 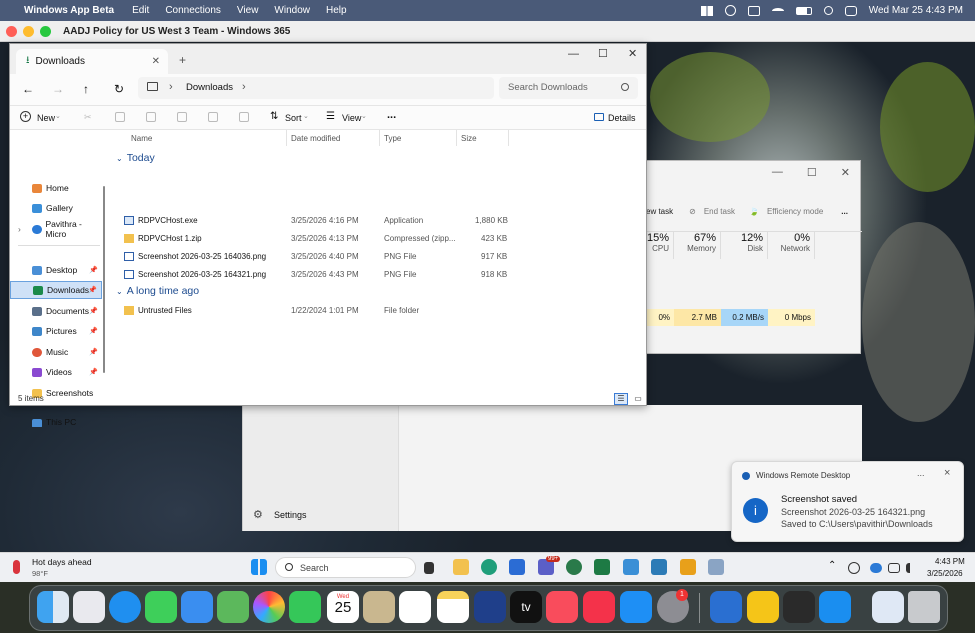 What do you see at coordinates (599, 607) in the screenshot?
I see `news-icon` at bounding box center [599, 607].